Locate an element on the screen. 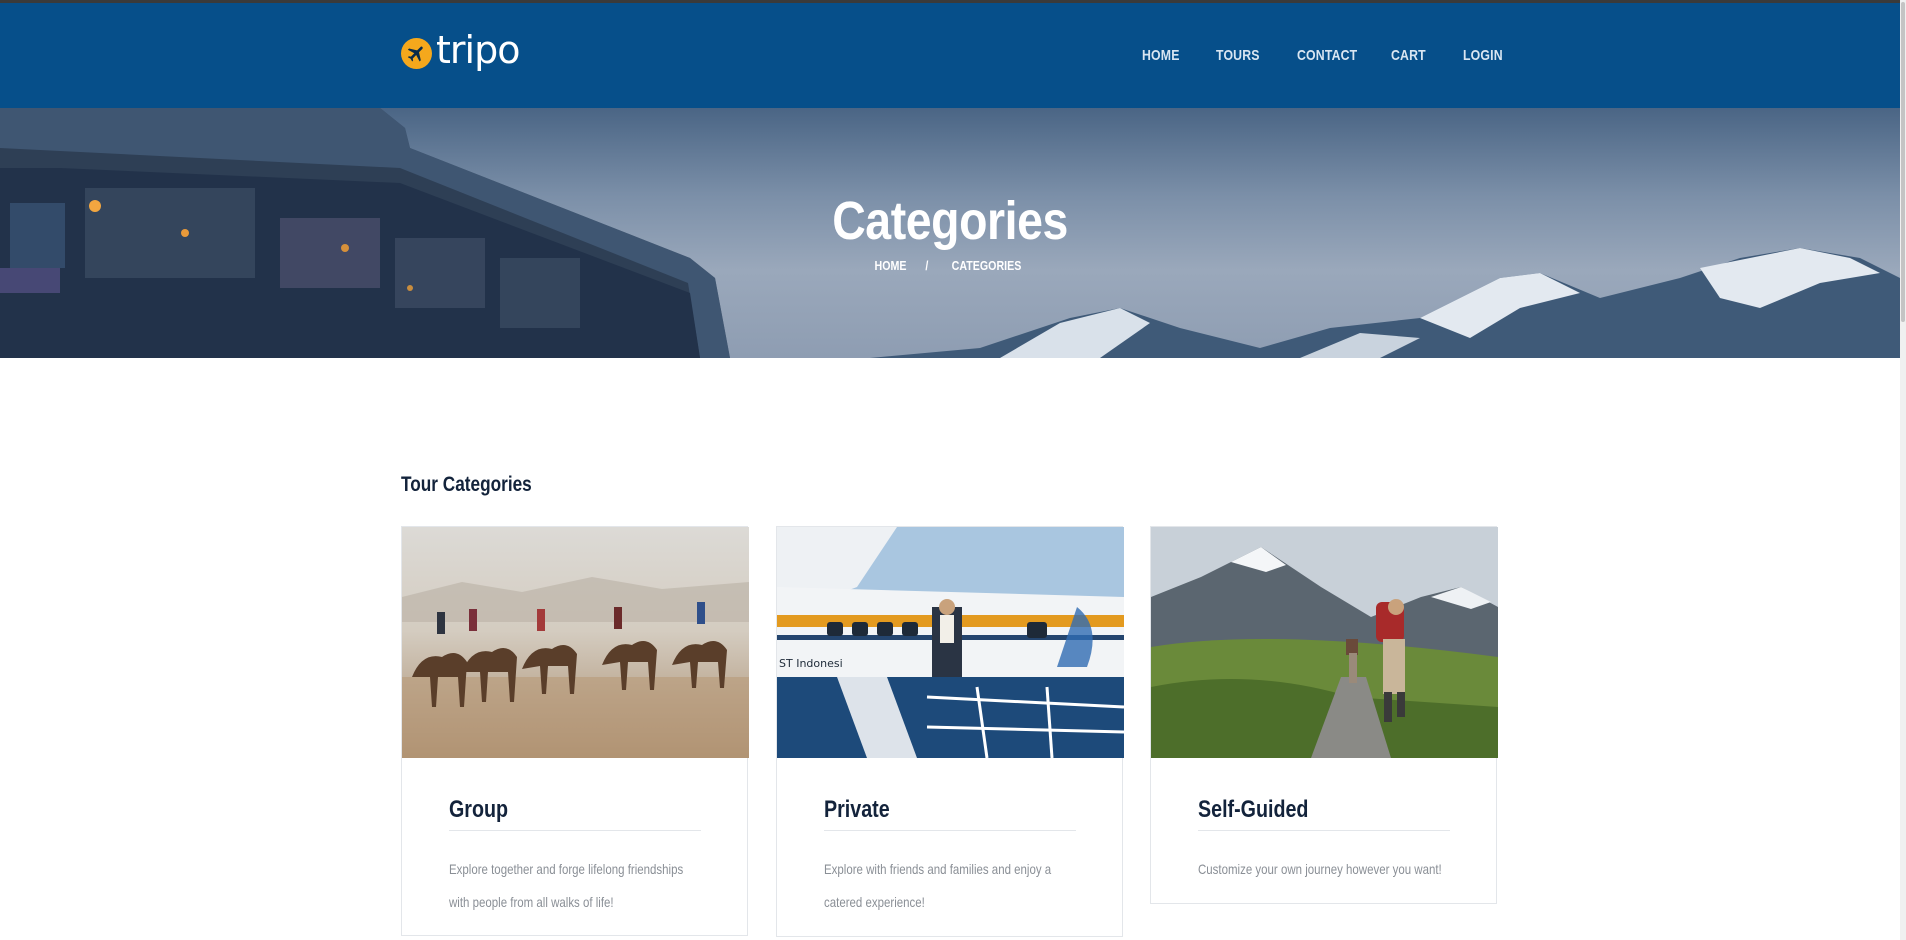 Image resolution: width=1906 pixels, height=940 pixels. card-image-seaplane: ST Indonesi is located at coordinates (950, 642).